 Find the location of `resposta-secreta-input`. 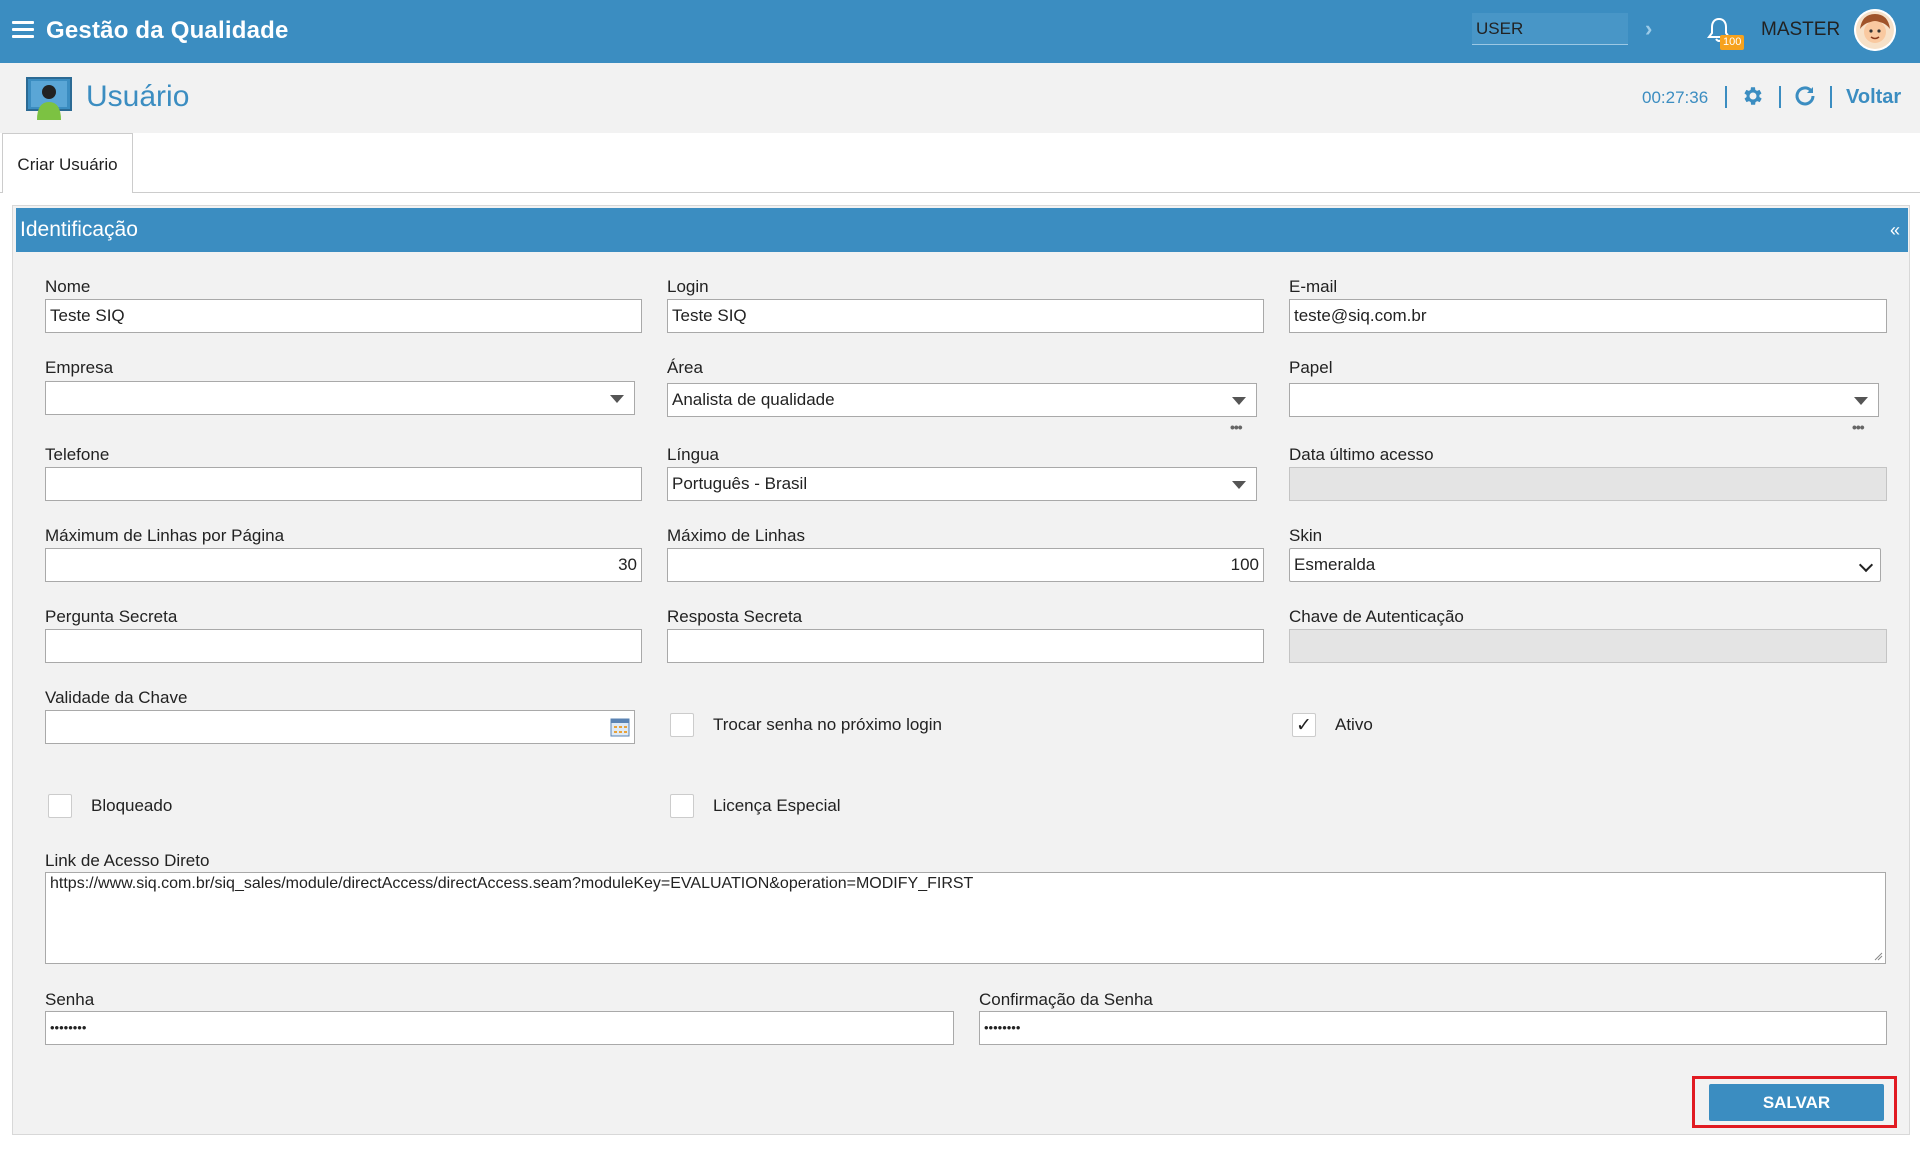

resposta-secreta-input is located at coordinates (965, 646).